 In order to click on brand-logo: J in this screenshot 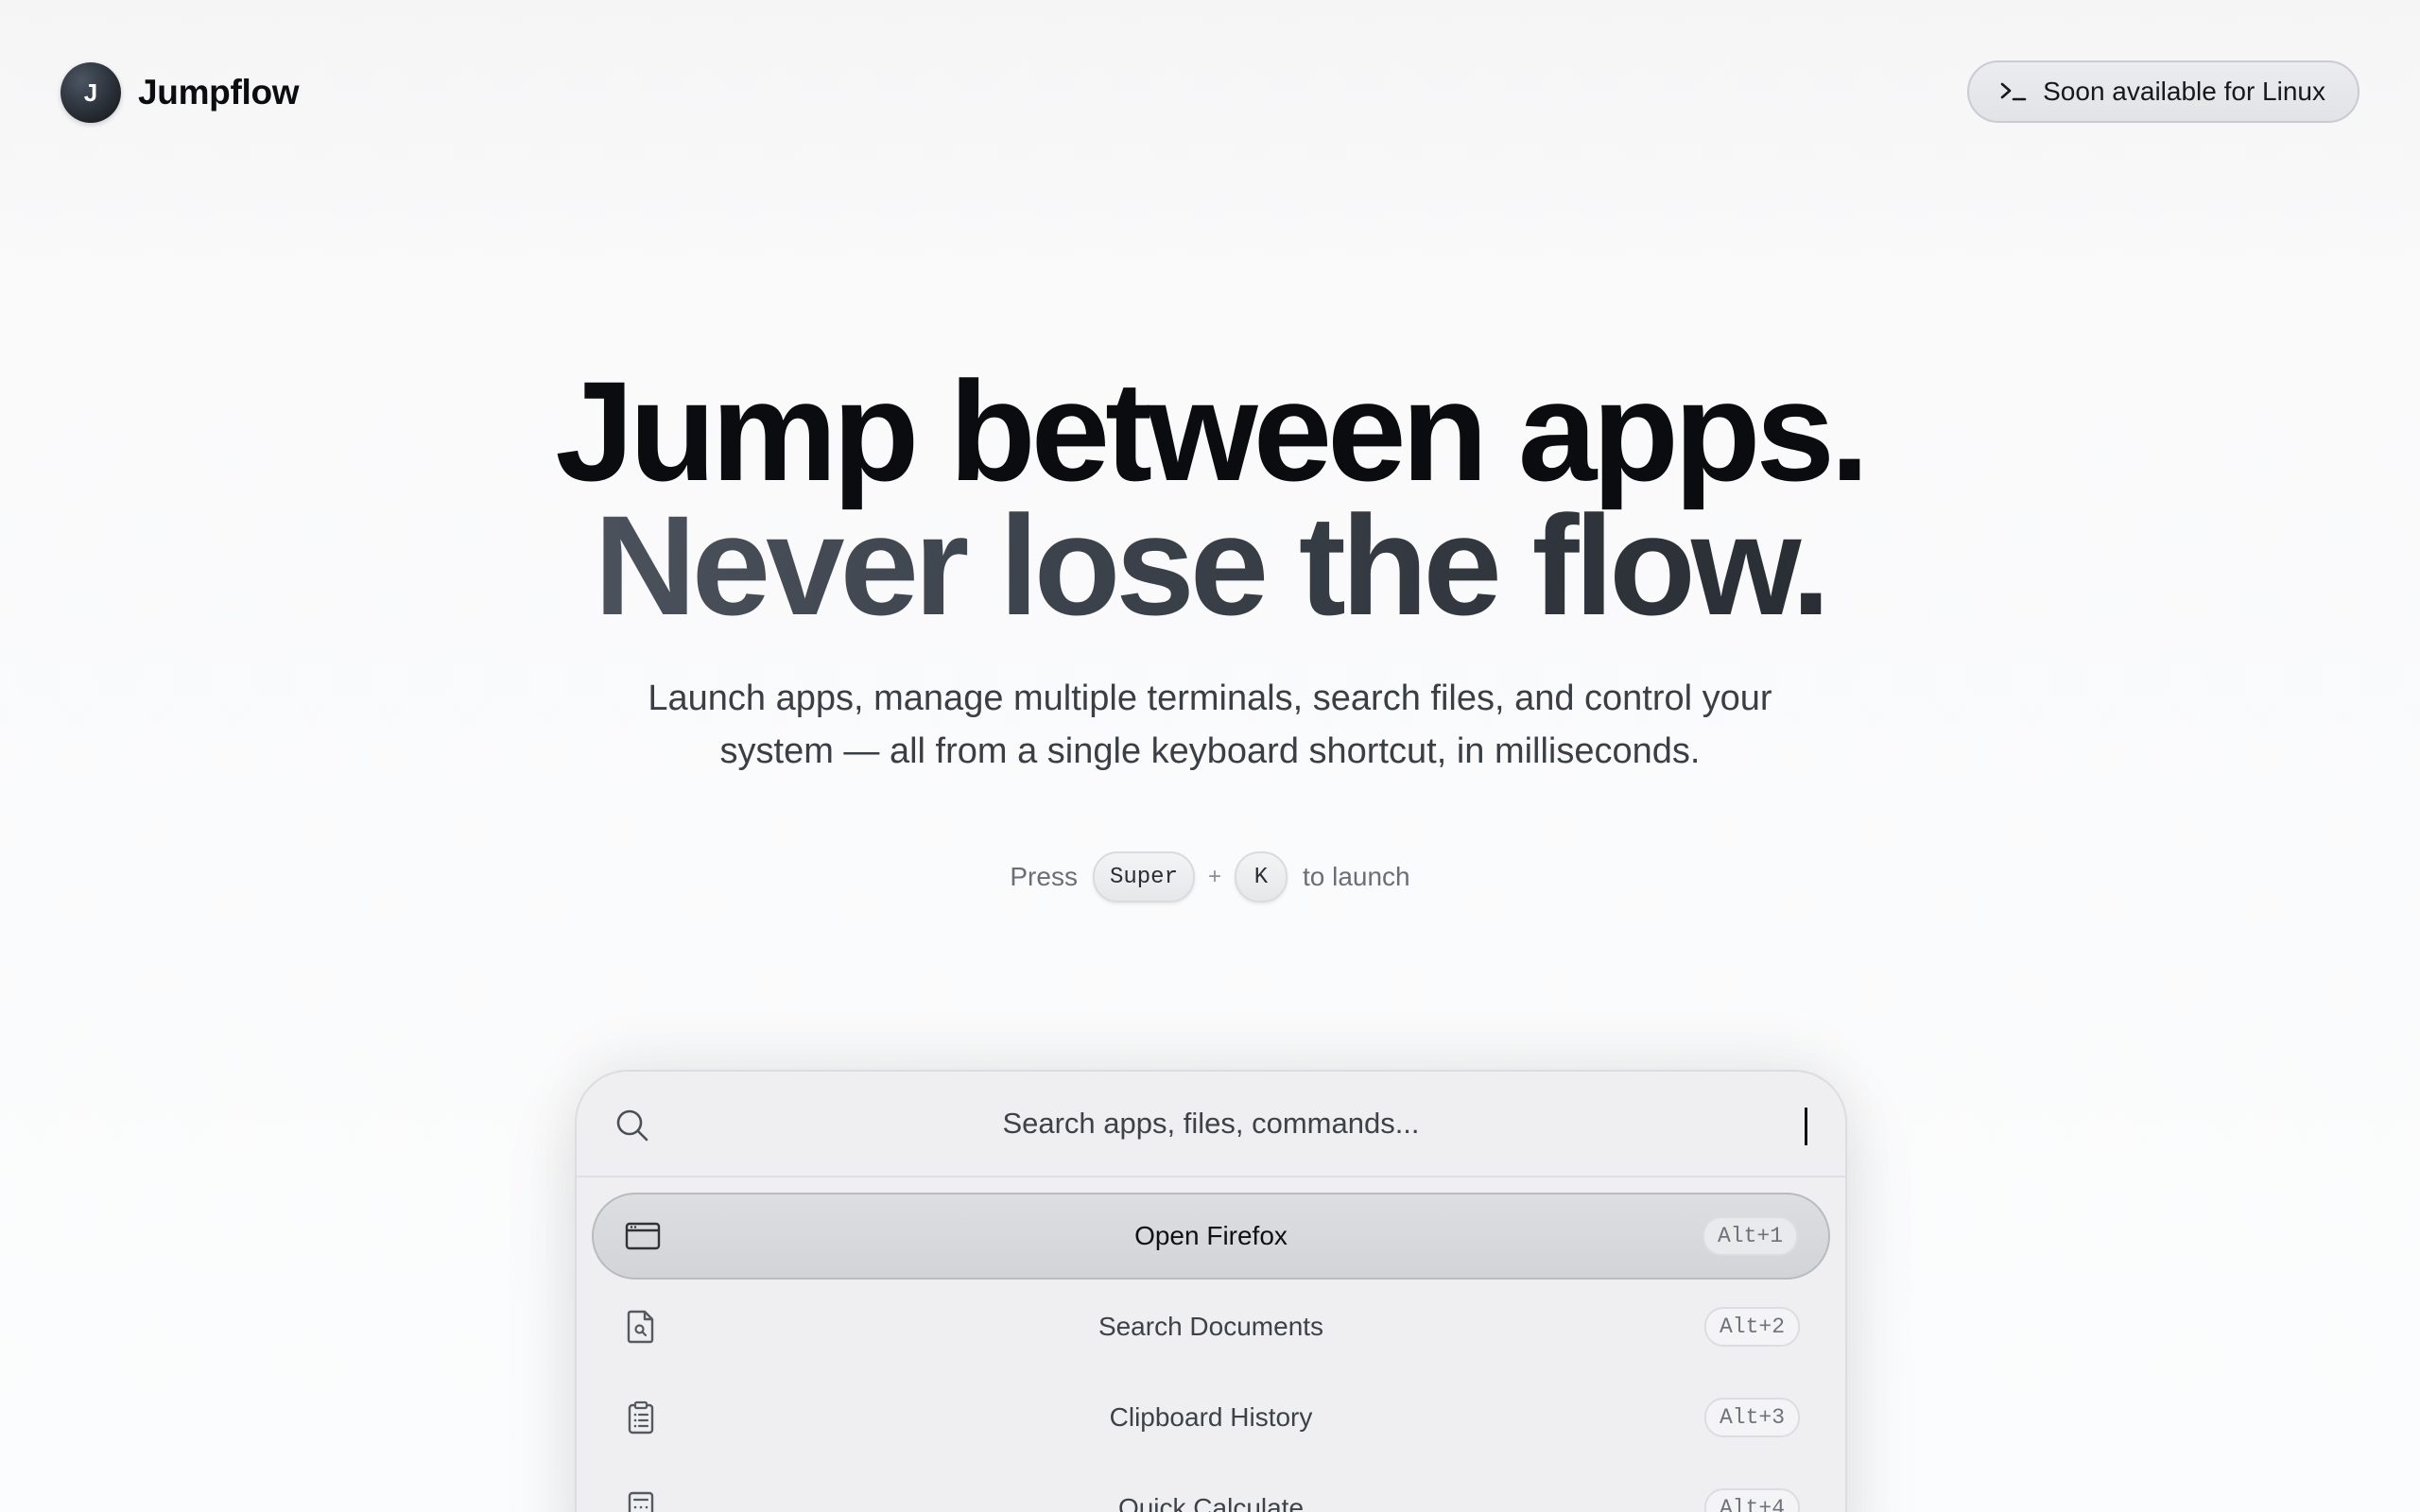, I will do `click(91, 92)`.